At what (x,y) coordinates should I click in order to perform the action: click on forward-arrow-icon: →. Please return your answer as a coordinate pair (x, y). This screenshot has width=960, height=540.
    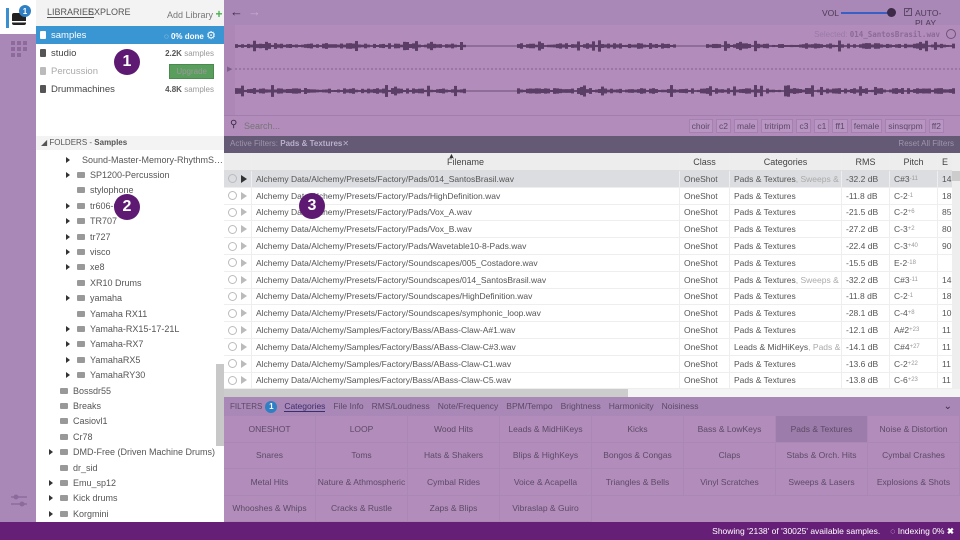
    Looking at the image, I should click on (254, 11).